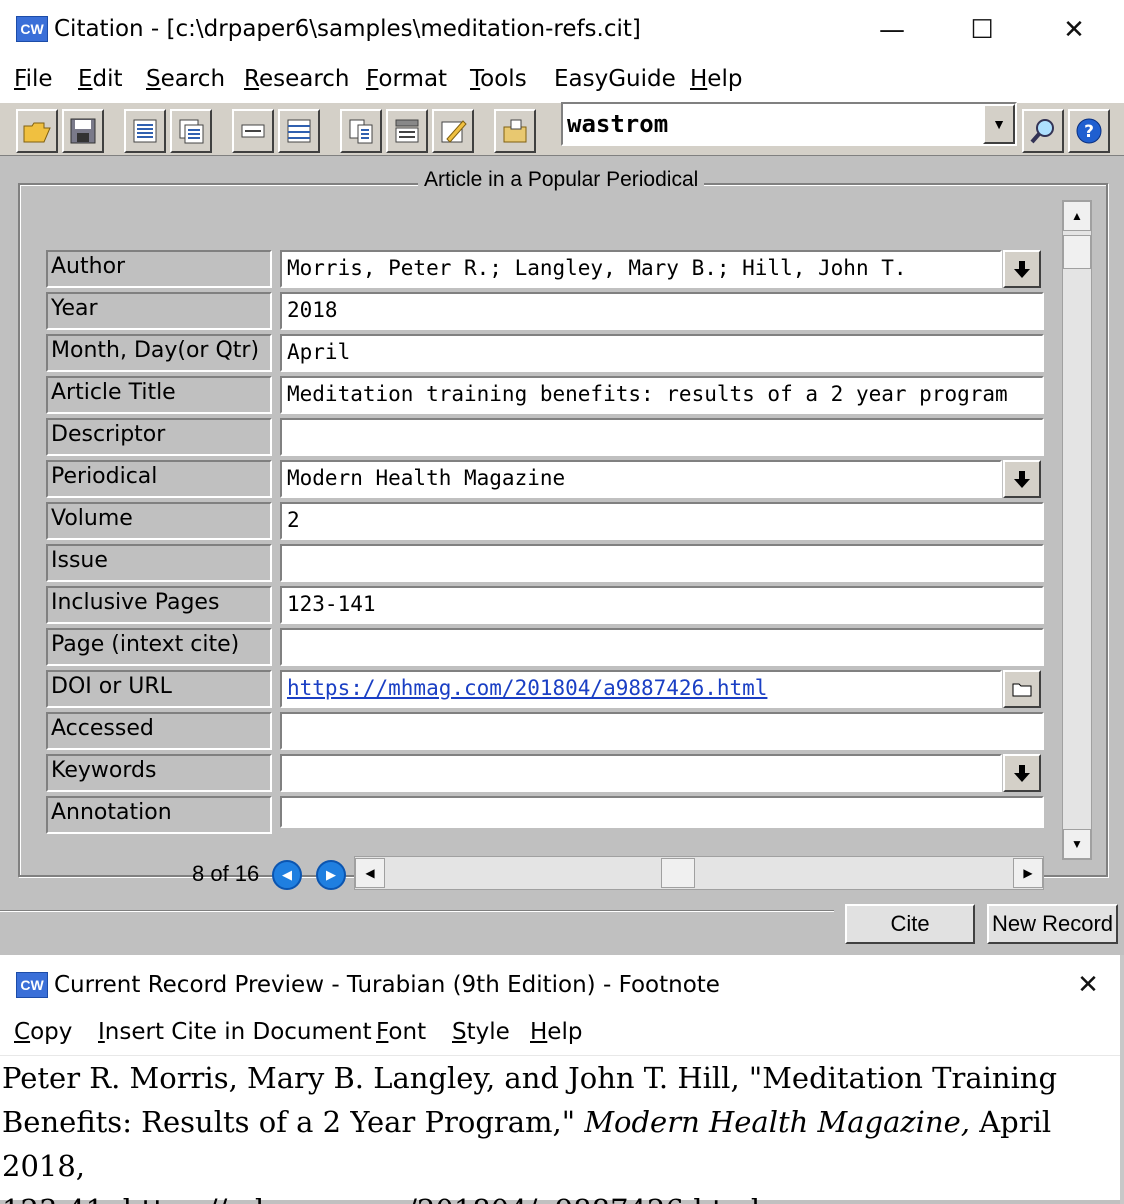 The width and height of the screenshot is (1124, 1204). I want to click on format-icon, so click(407, 131).